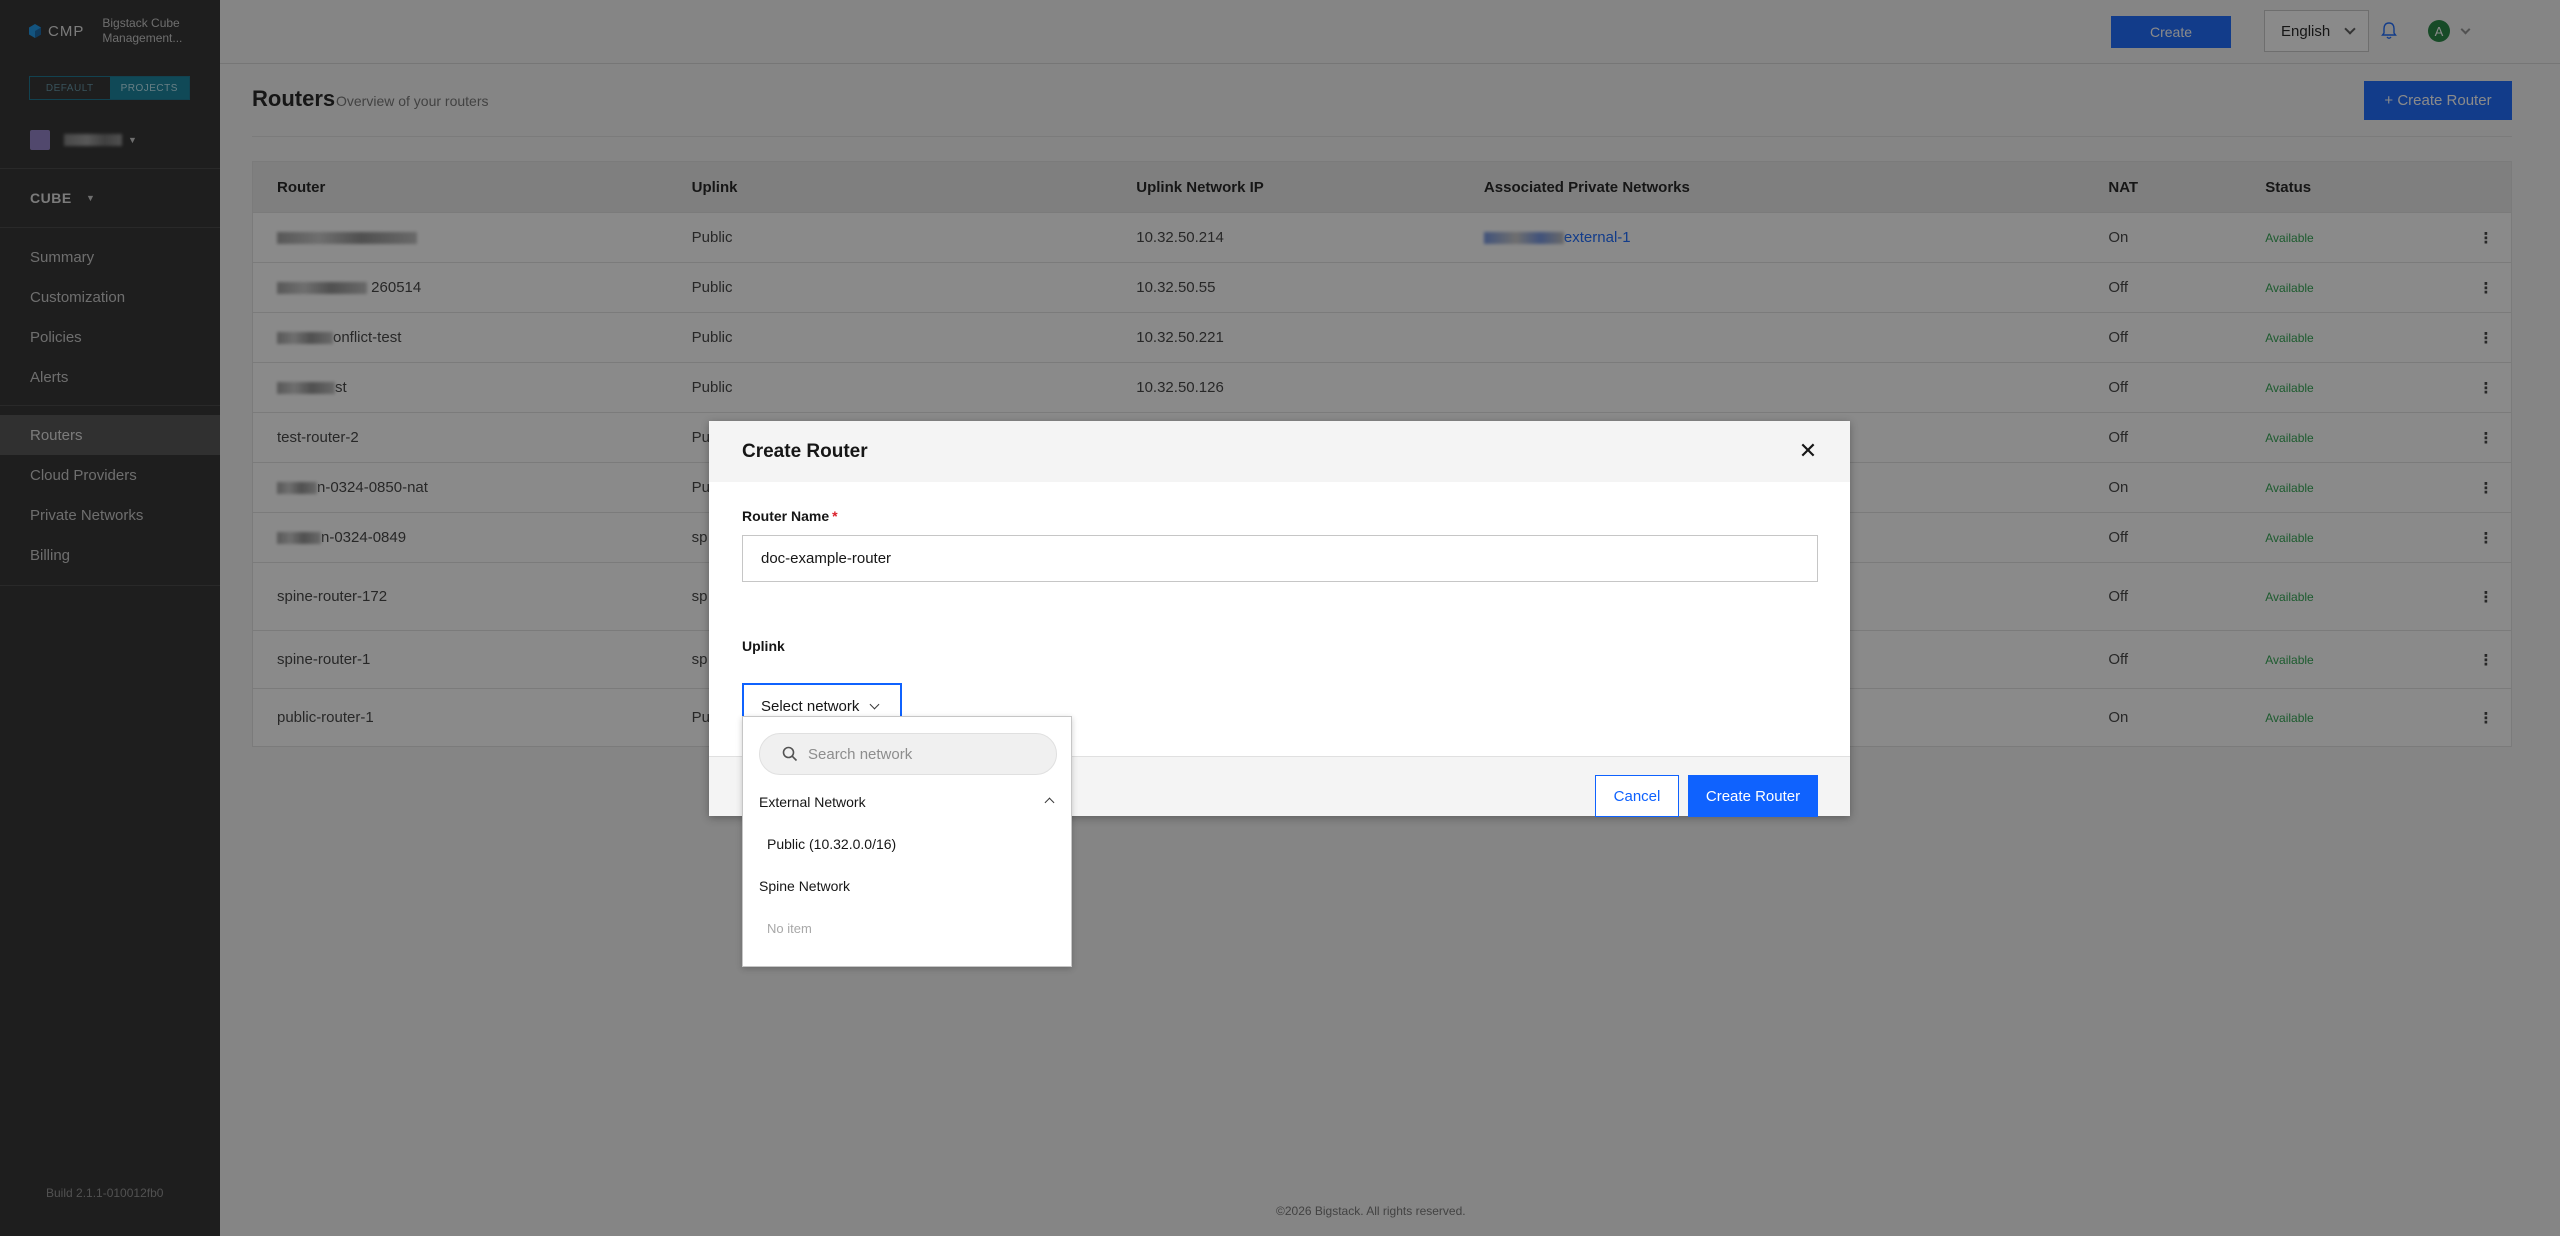 The image size is (2560, 1236). I want to click on search-icon, so click(790, 754).